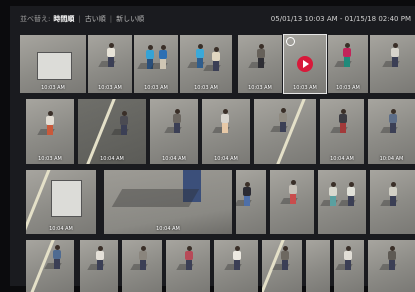  I want to click on thumbnail-selected: 10:03 AM, so click(305, 64).